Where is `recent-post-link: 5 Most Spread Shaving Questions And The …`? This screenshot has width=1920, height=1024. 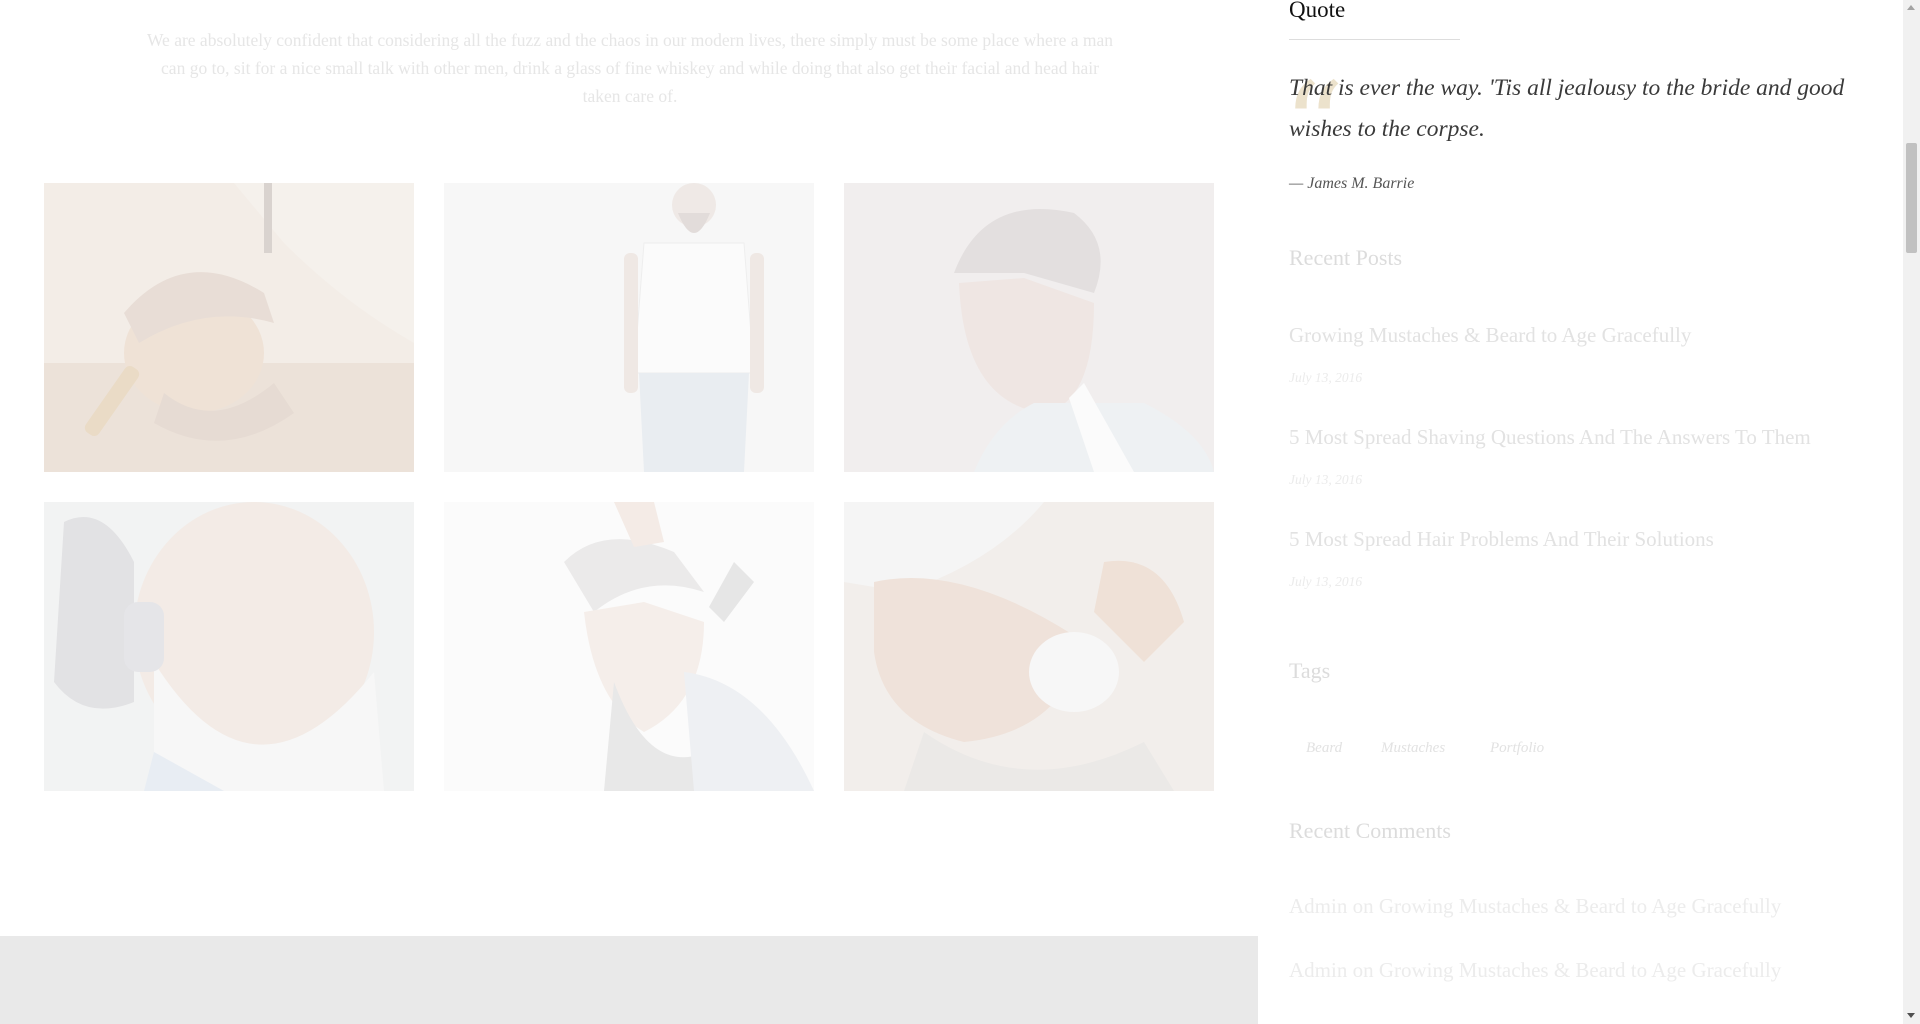 recent-post-link: 5 Most Spread Shaving Questions And The … is located at coordinates (1550, 437).